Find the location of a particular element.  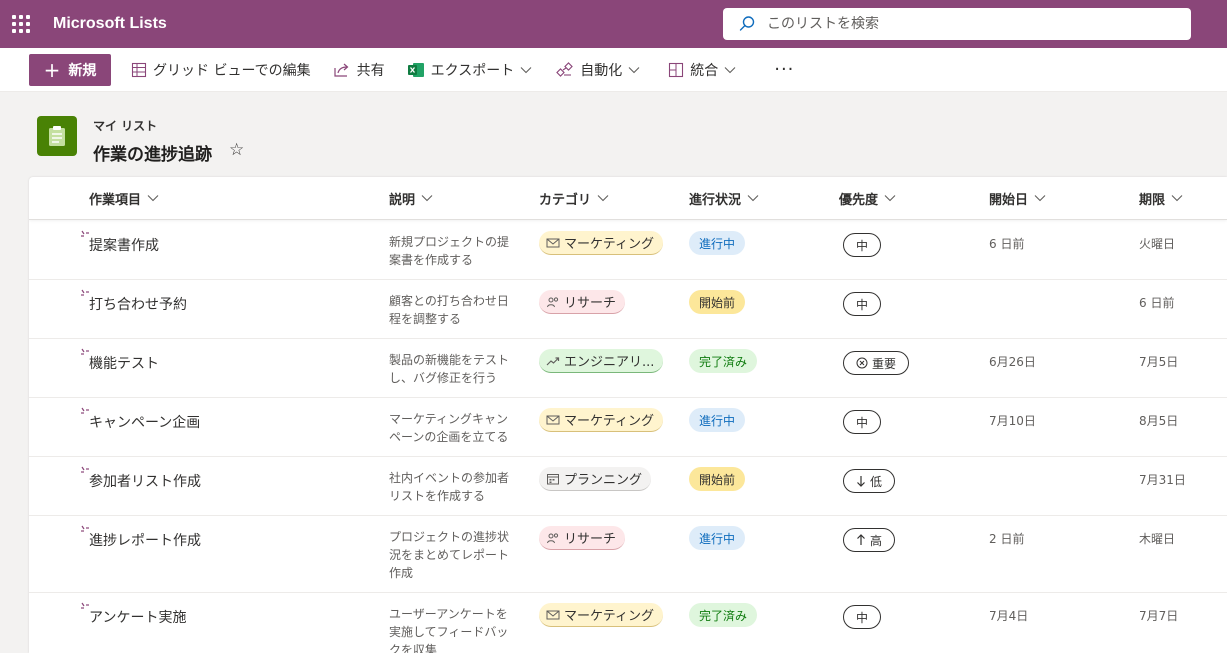

table-row: 打ち合わせ予約 顧客との打ち合わせ日程を調整する リサーチ 開始前 中 6 日前 is located at coordinates (628, 309).